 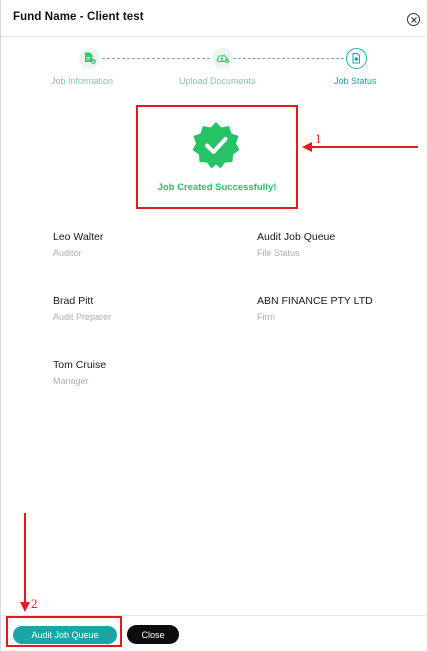 I want to click on annotation-number-2: 2, so click(x=34, y=603).